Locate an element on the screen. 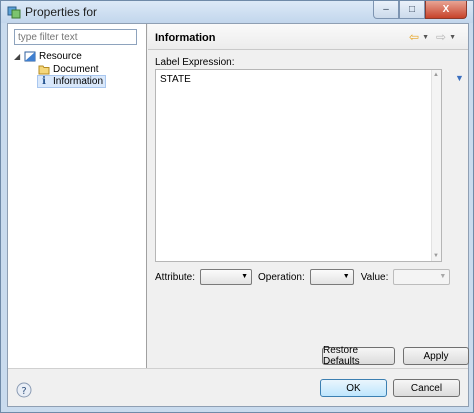 The width and height of the screenshot is (474, 413). restore-defaults-button: Restore Defaults is located at coordinates (358, 356).